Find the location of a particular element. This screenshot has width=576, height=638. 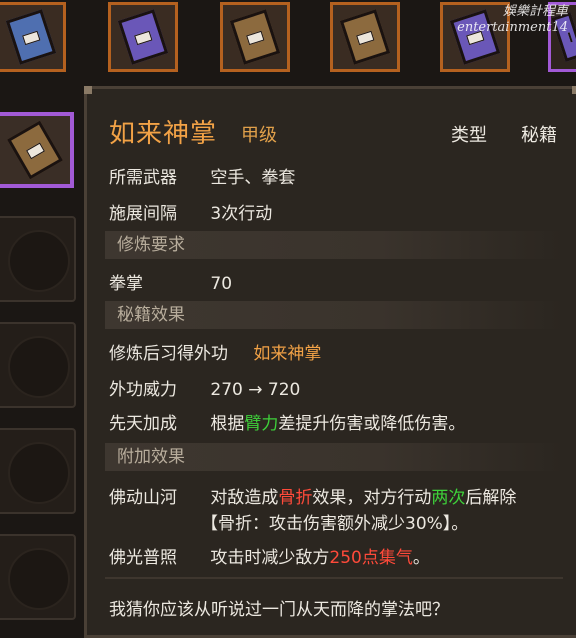

innate-row: 先天加成 根据臂力差提升伤害或降低伤害。 is located at coordinates (287, 421).